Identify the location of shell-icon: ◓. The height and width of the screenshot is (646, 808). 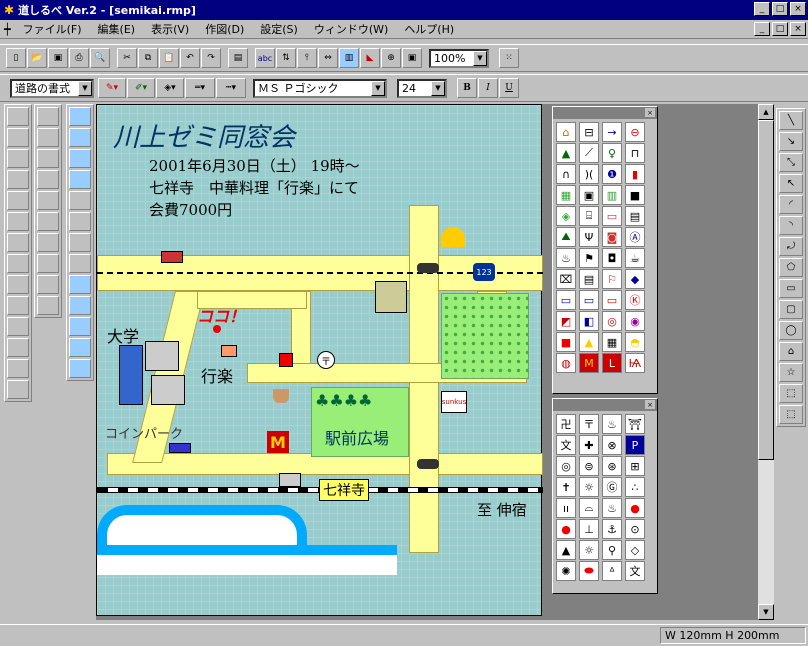
(635, 342).